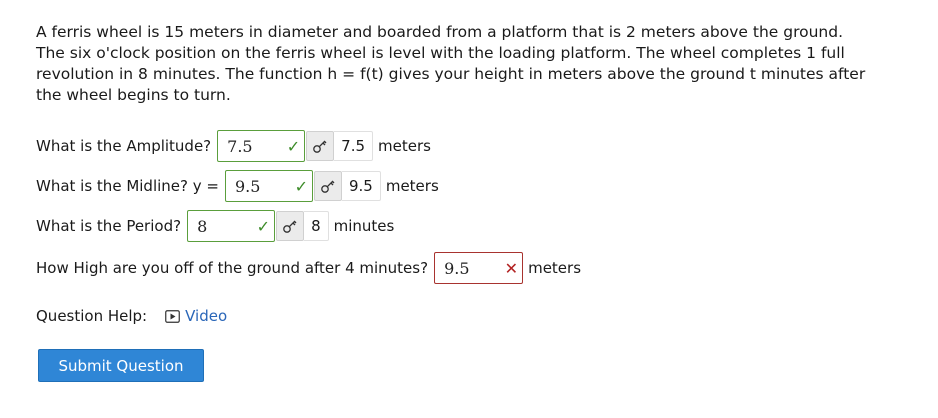 This screenshot has width=938, height=418. Describe the element at coordinates (133, 95) in the screenshot. I see `problem-line: the wheel begins to turn.` at that location.